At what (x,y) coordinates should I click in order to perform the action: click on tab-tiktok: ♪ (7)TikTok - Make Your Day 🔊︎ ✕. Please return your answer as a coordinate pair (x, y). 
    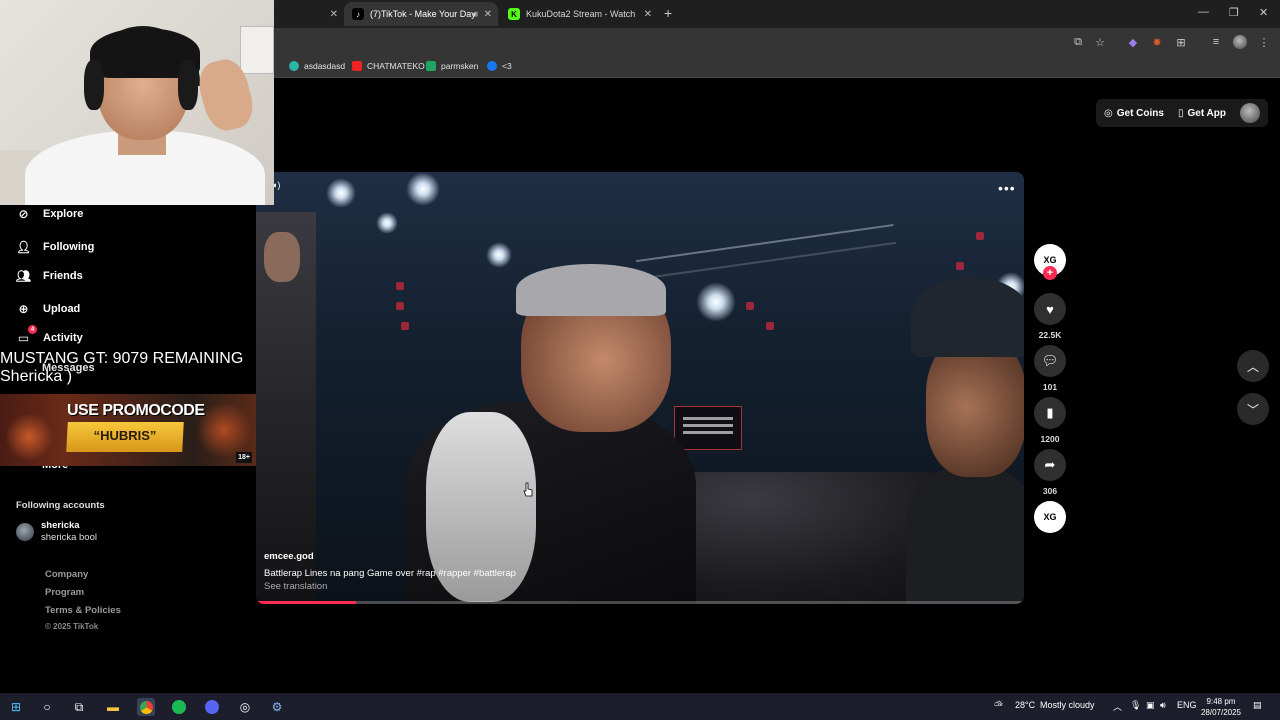
    Looking at the image, I should click on (421, 14).